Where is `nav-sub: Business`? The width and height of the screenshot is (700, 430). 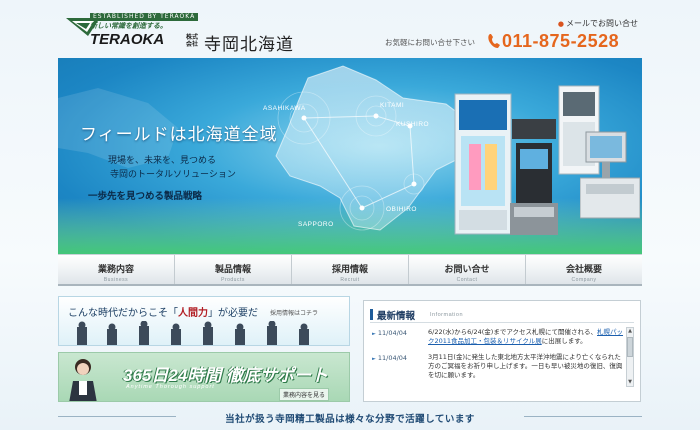
nav-sub: Business is located at coordinates (116, 280).